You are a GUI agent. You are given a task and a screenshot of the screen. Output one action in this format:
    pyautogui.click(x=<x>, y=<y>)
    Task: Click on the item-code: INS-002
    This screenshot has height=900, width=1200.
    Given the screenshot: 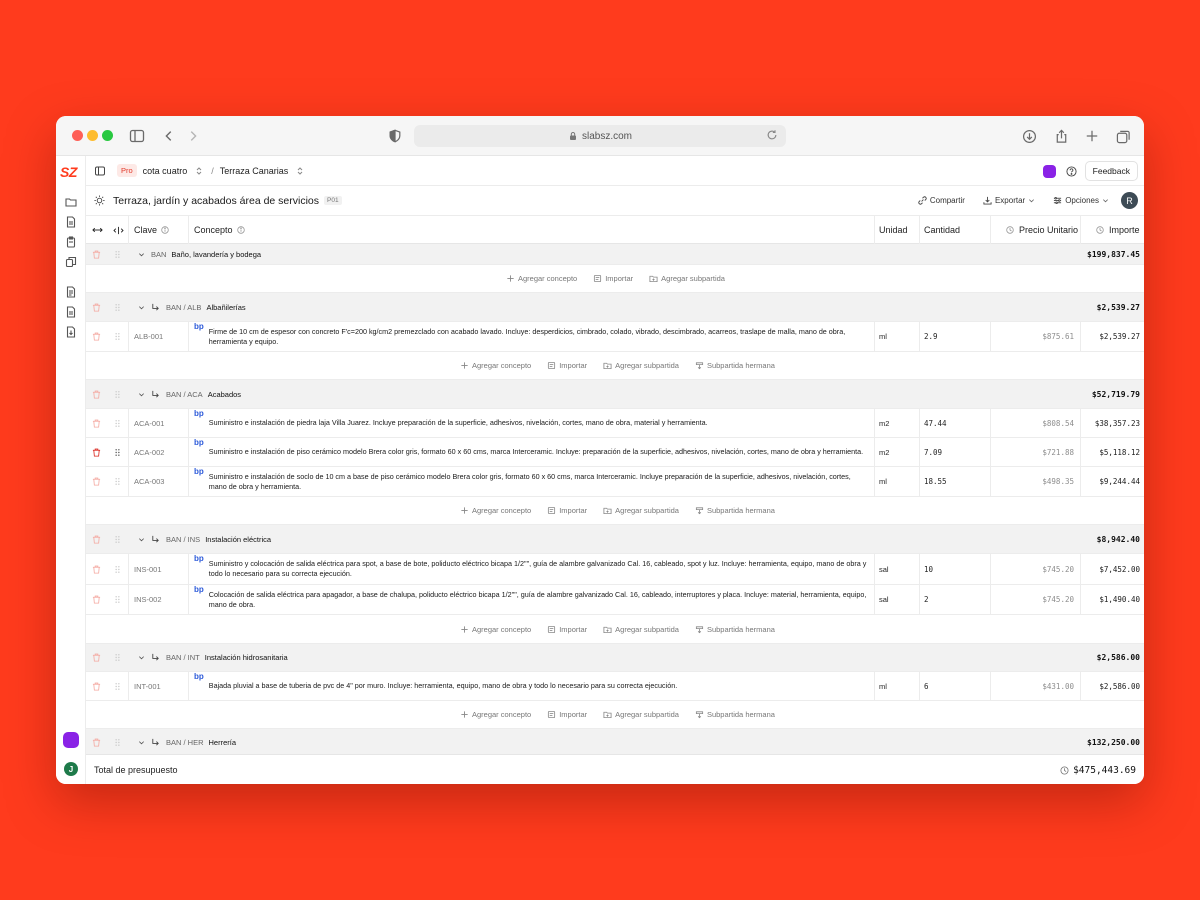 What is the action you would take?
    pyautogui.click(x=148, y=599)
    